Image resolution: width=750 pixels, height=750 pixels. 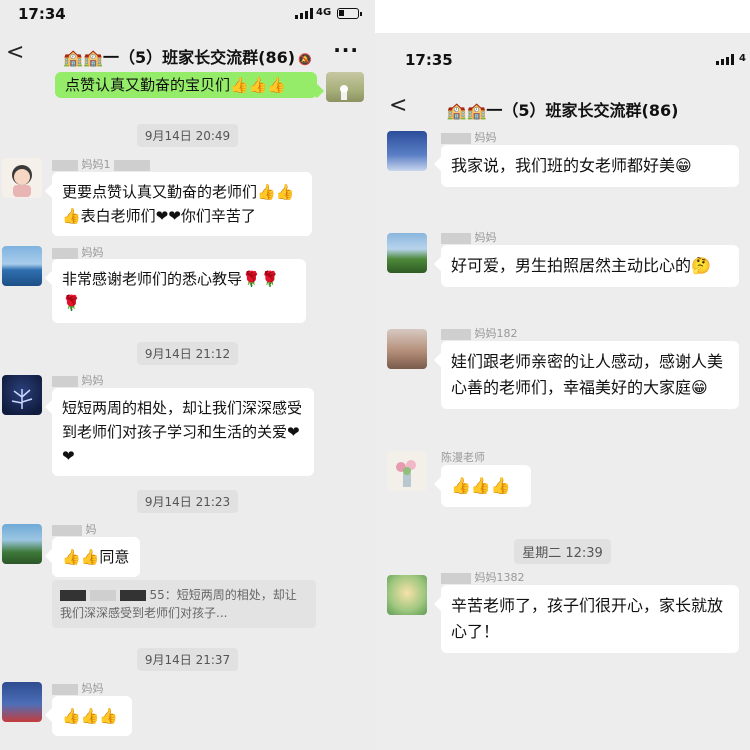 What do you see at coordinates (187, 353) in the screenshot?
I see `timestamp: 9月14日 21:12` at bounding box center [187, 353].